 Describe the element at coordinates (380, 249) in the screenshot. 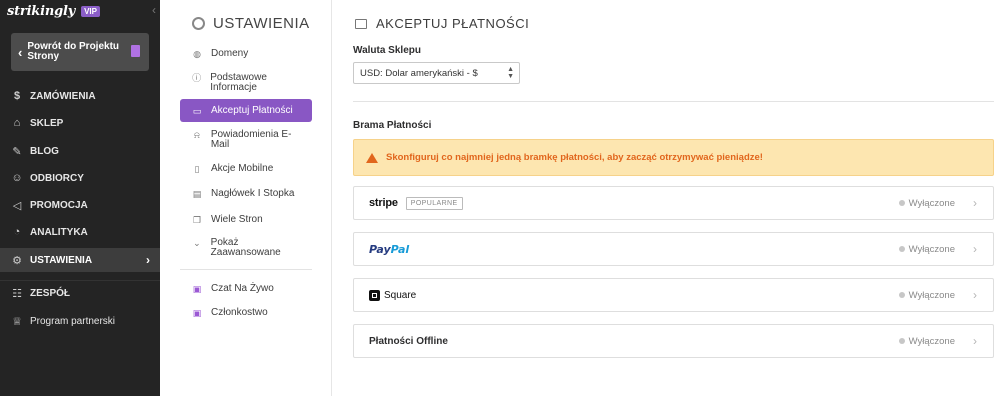

I see `paypal-logo-pay: Pay` at that location.